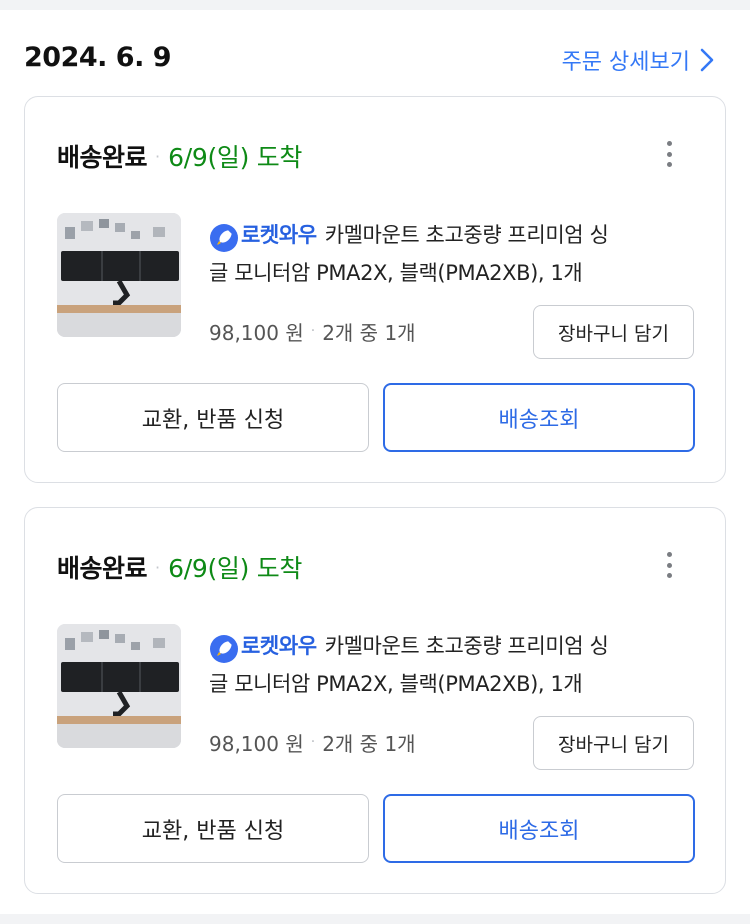 Image resolution: width=750 pixels, height=924 pixels. Describe the element at coordinates (98, 57) in the screenshot. I see `order-date: 2024. 6. 9` at that location.